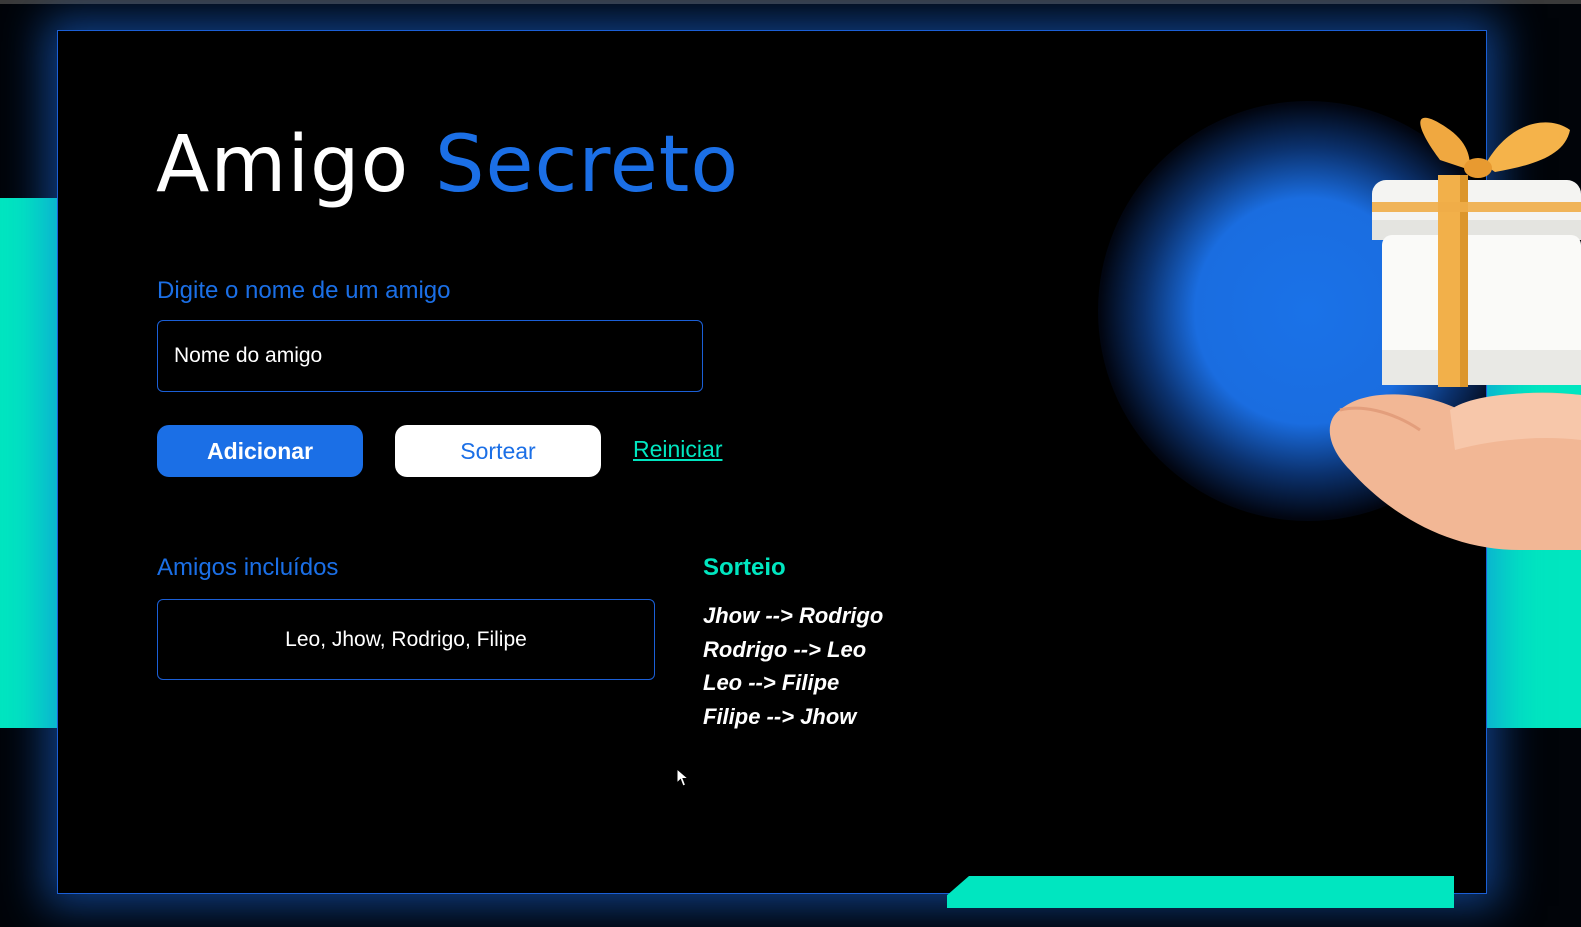 The width and height of the screenshot is (1581, 927). I want to click on friend-name-label: Digite o nome de um amigo, so click(304, 290).